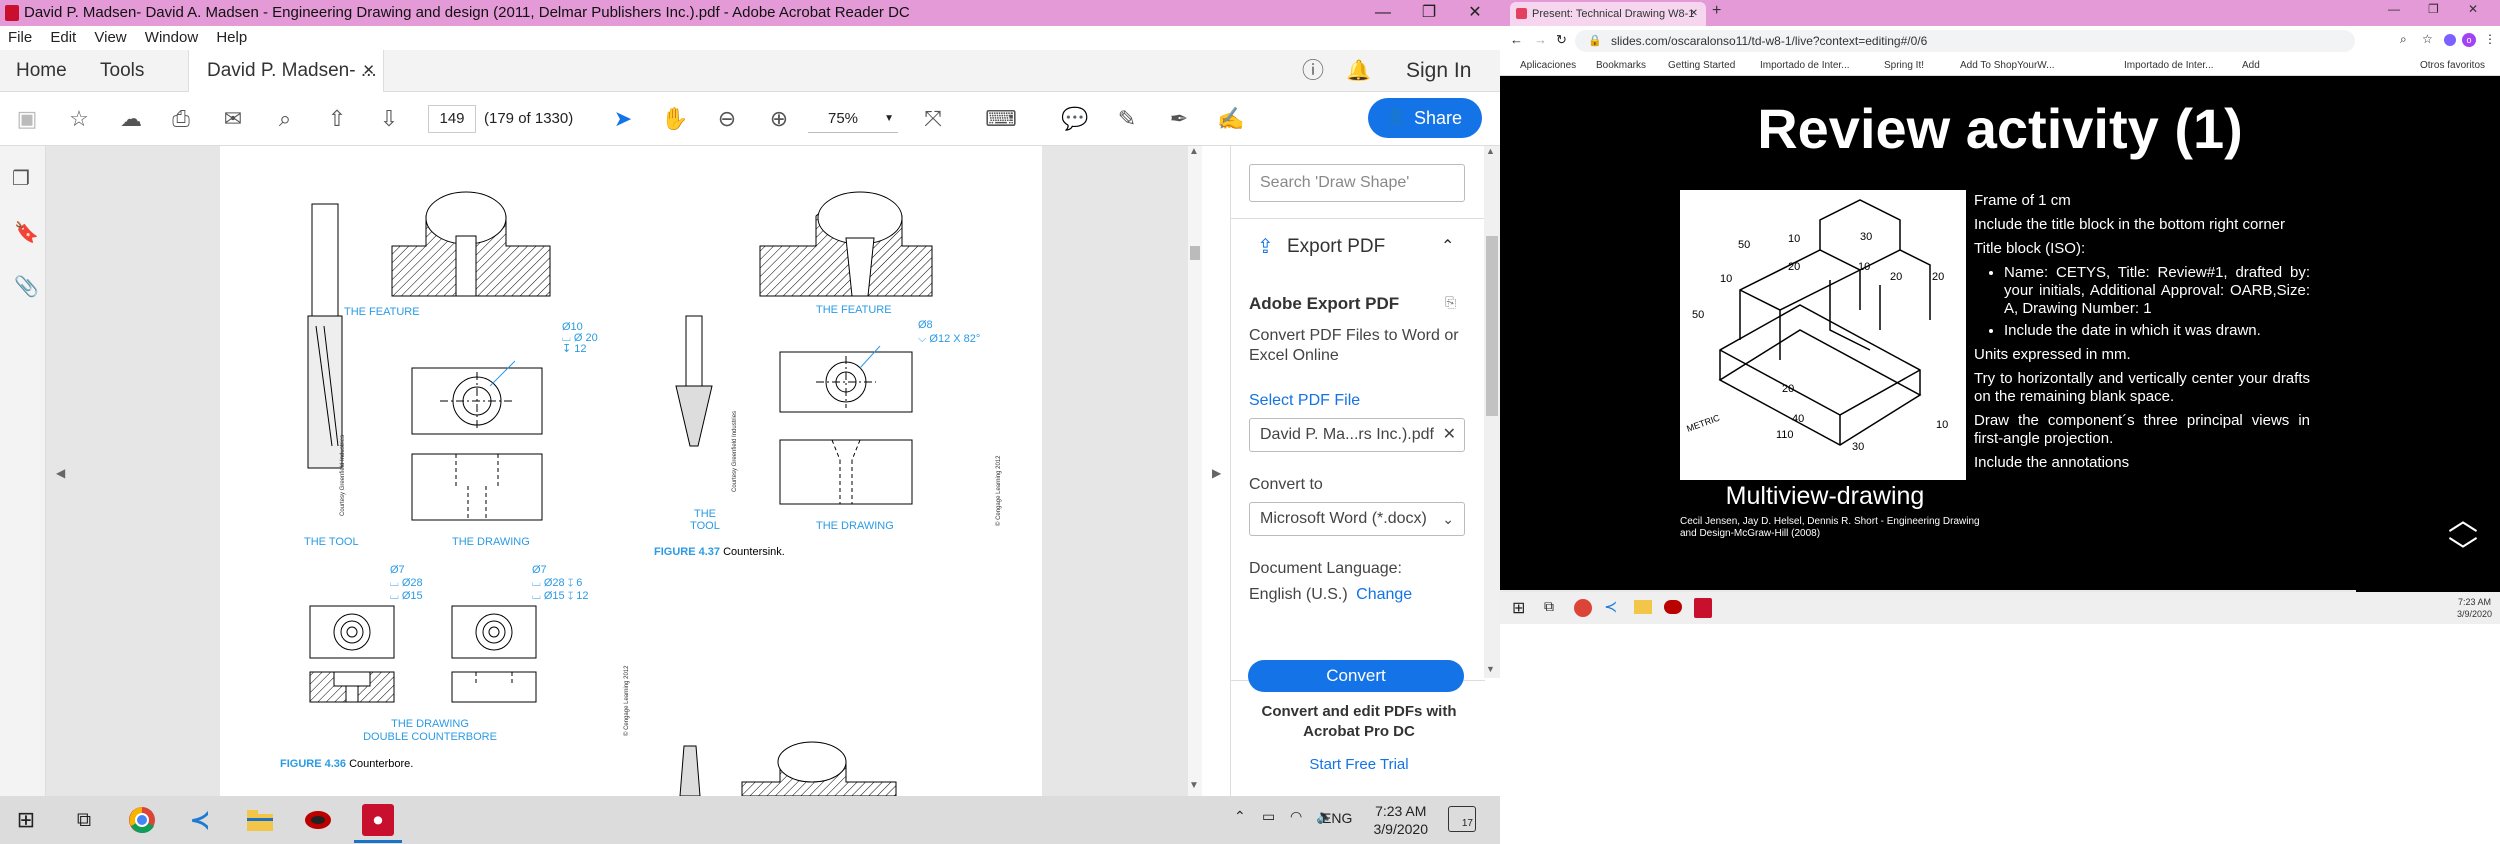 This screenshot has height=844, width=2500. Describe the element at coordinates (1356, 676) in the screenshot. I see `convert-button: Convert` at that location.